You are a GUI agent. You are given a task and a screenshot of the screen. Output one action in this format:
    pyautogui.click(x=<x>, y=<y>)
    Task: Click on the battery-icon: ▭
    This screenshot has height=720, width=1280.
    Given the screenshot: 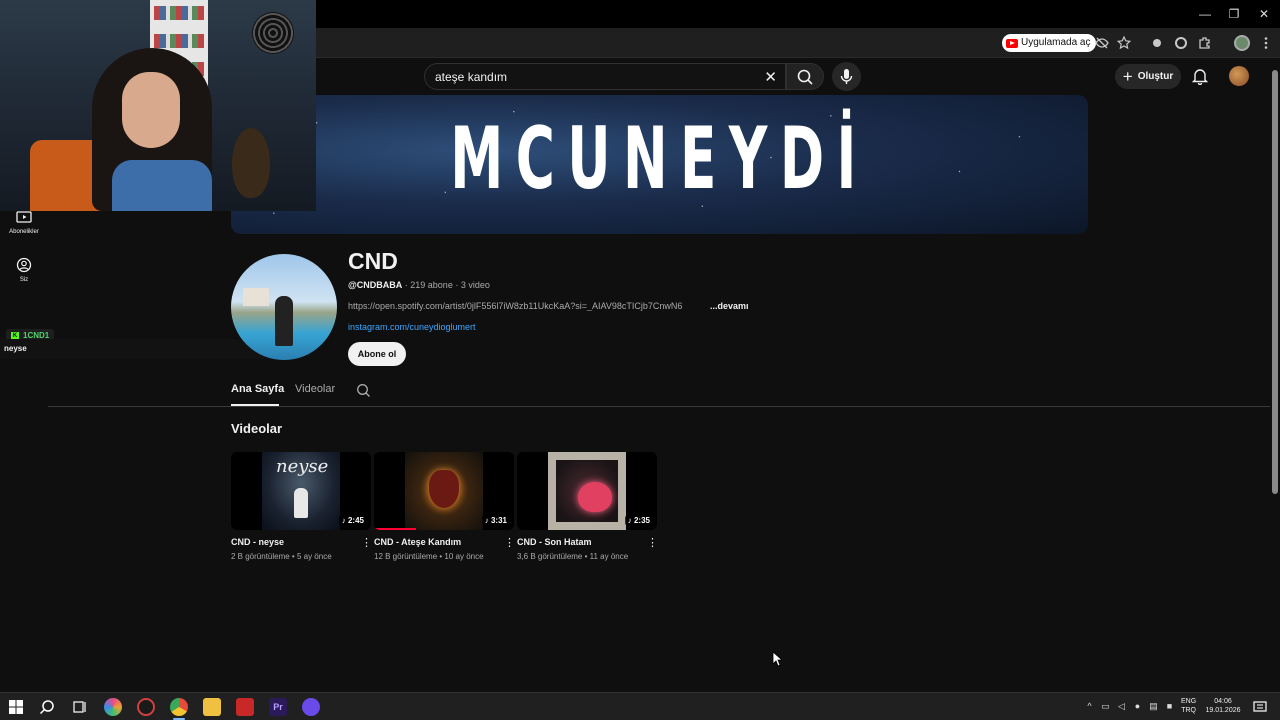 What is the action you would take?
    pyautogui.click(x=1105, y=706)
    